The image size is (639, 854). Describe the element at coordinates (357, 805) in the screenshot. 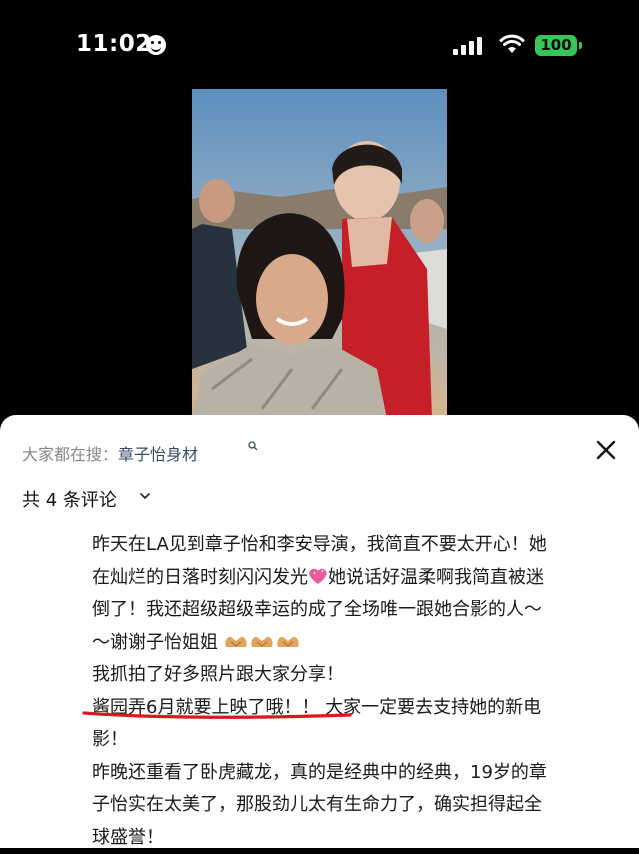

I see `comment-line: 子怡实在太美了，那股劲儿太有生命力了，确实担得起全` at that location.